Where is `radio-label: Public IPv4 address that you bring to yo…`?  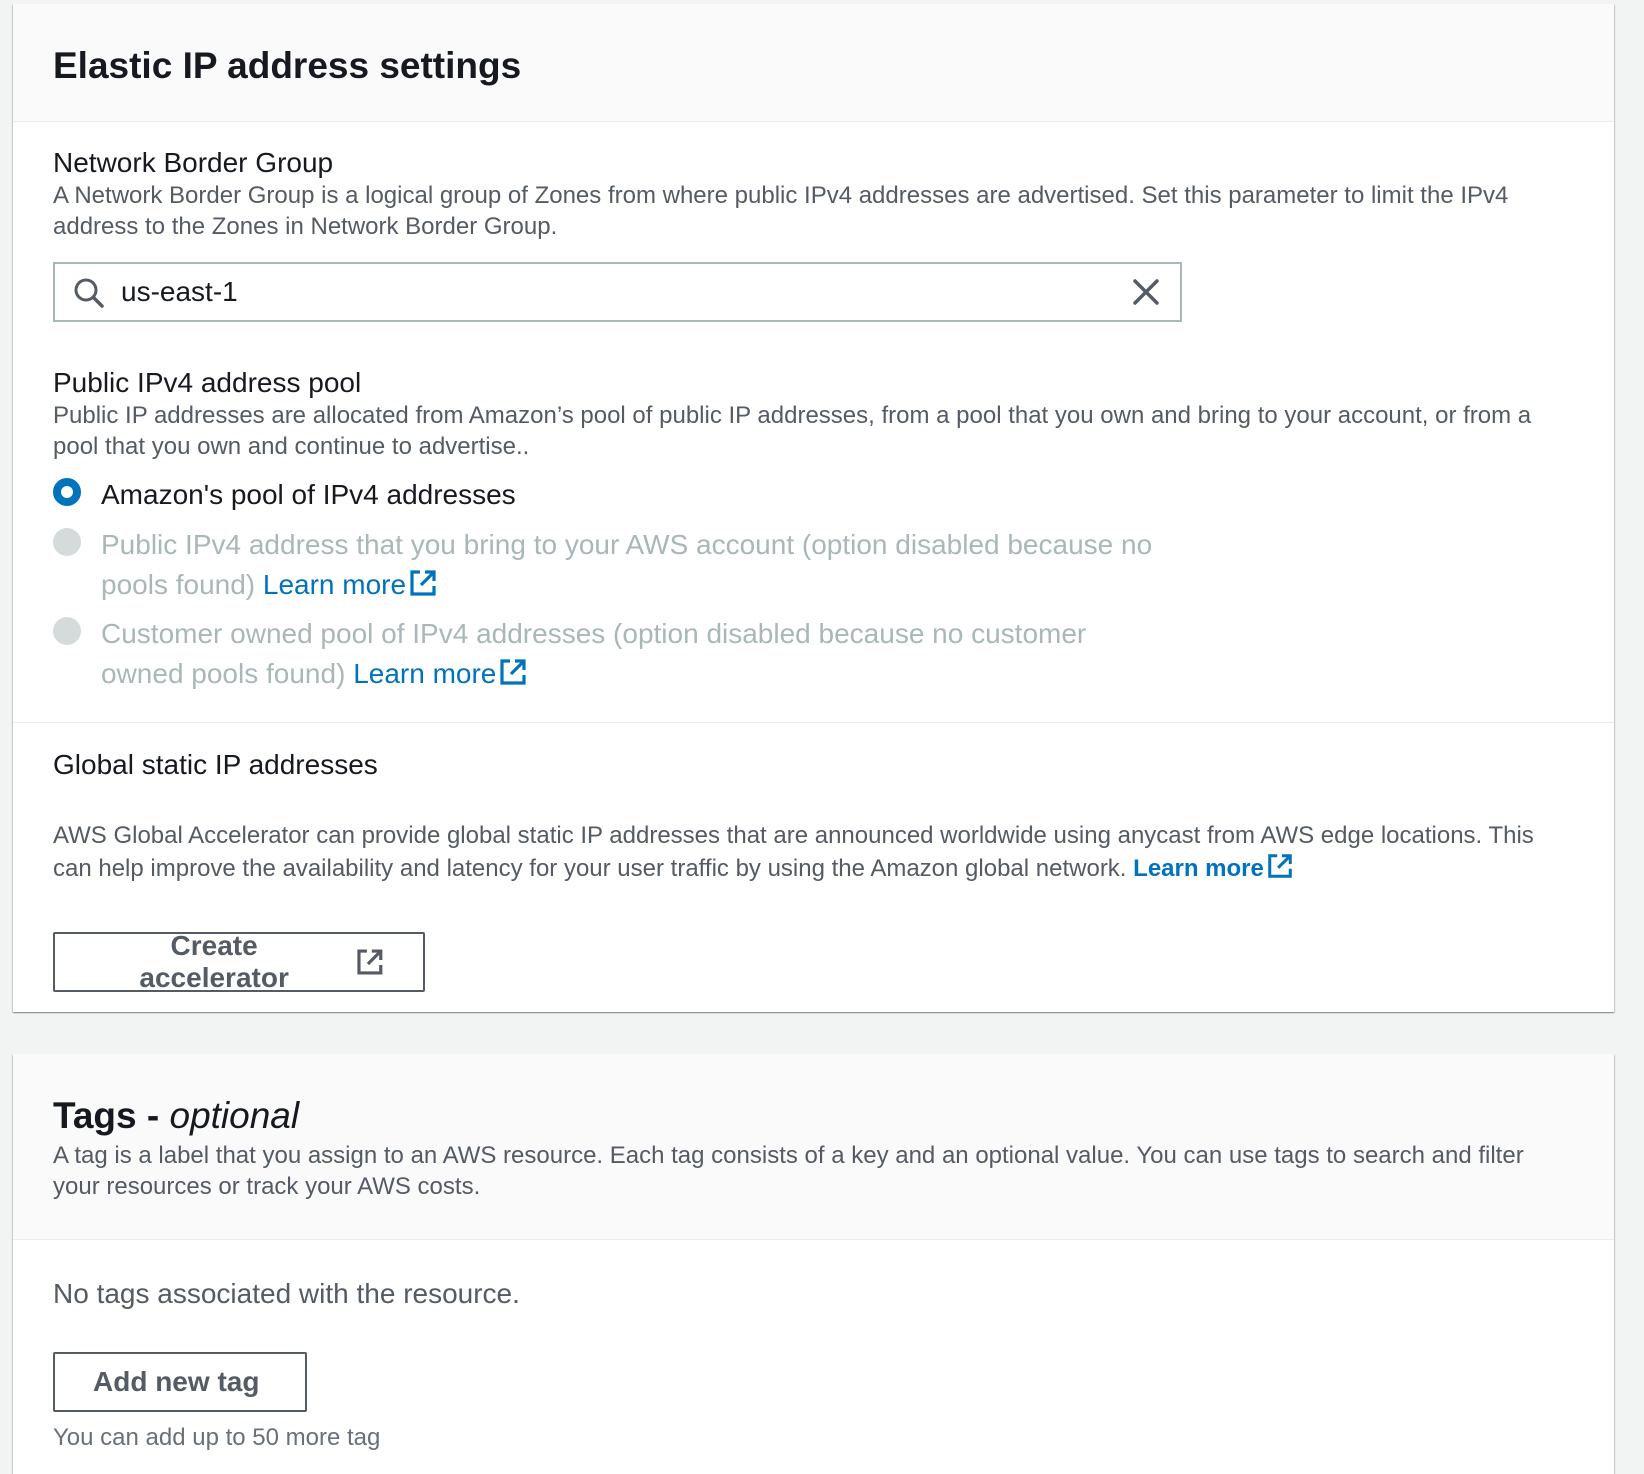 radio-label: Public IPv4 address that you bring to yo… is located at coordinates (626, 565).